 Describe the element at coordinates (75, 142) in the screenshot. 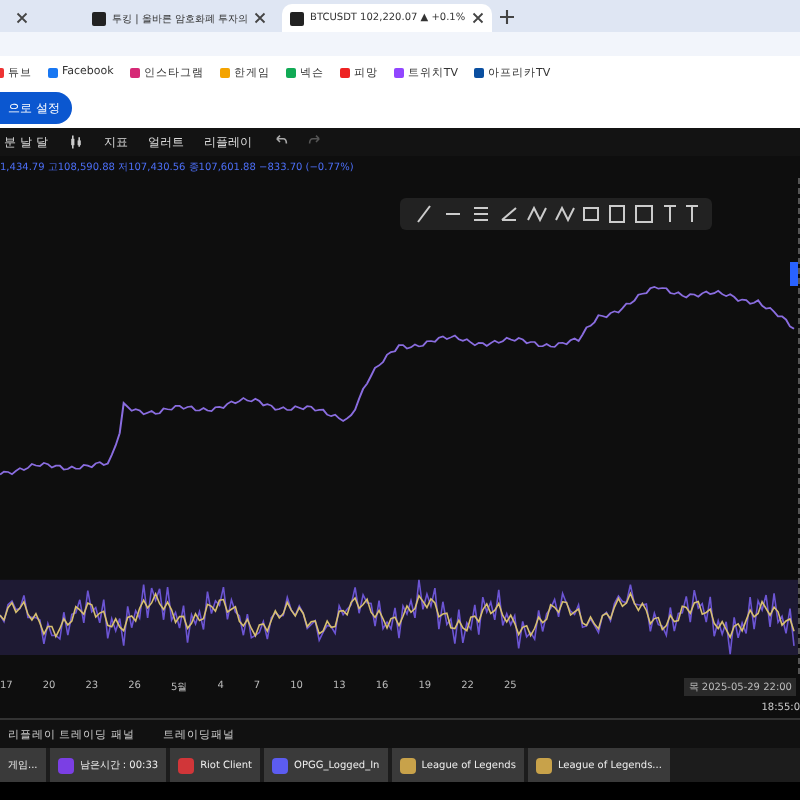

I see `candles-icon` at that location.